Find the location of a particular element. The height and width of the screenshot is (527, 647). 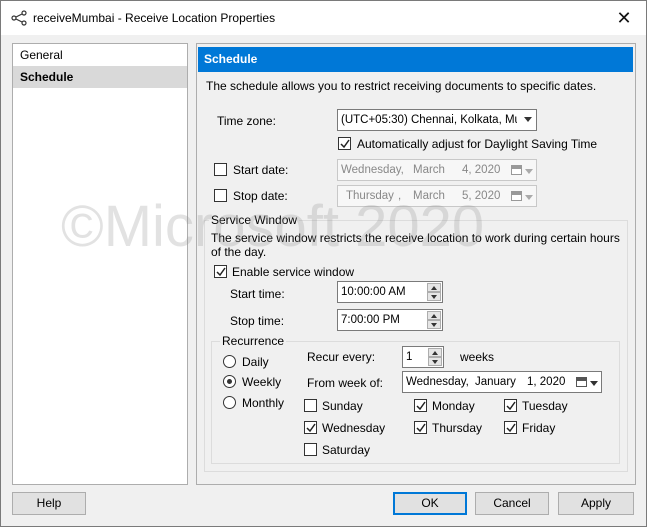

start-date-month: March is located at coordinates (429, 170).